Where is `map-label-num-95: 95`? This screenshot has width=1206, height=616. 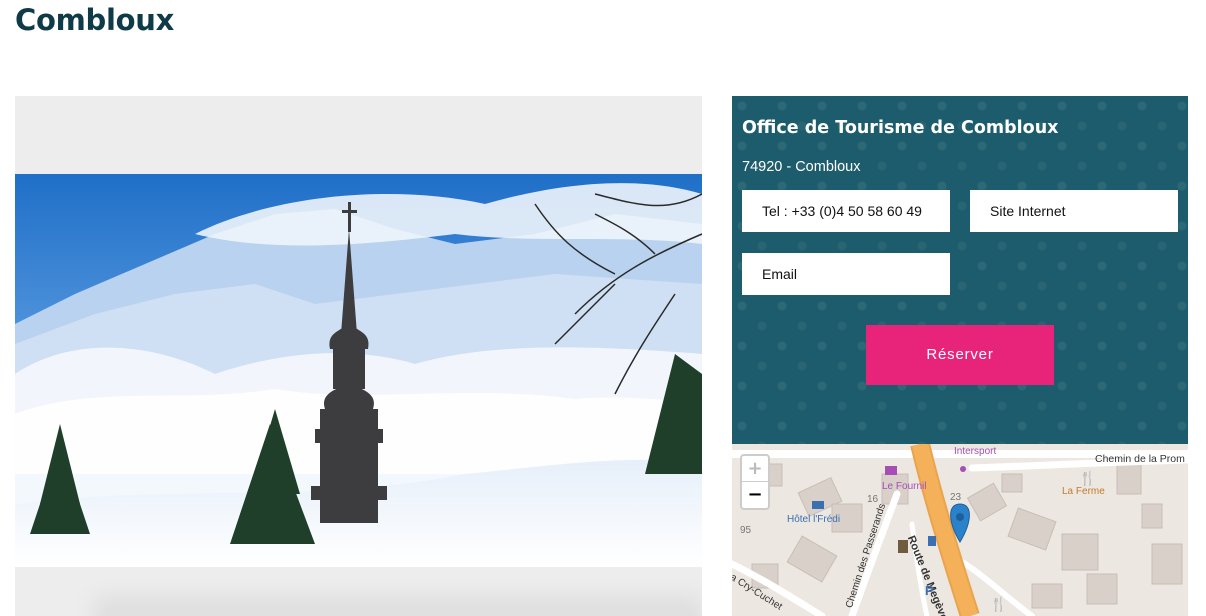 map-label-num-95: 95 is located at coordinates (746, 530).